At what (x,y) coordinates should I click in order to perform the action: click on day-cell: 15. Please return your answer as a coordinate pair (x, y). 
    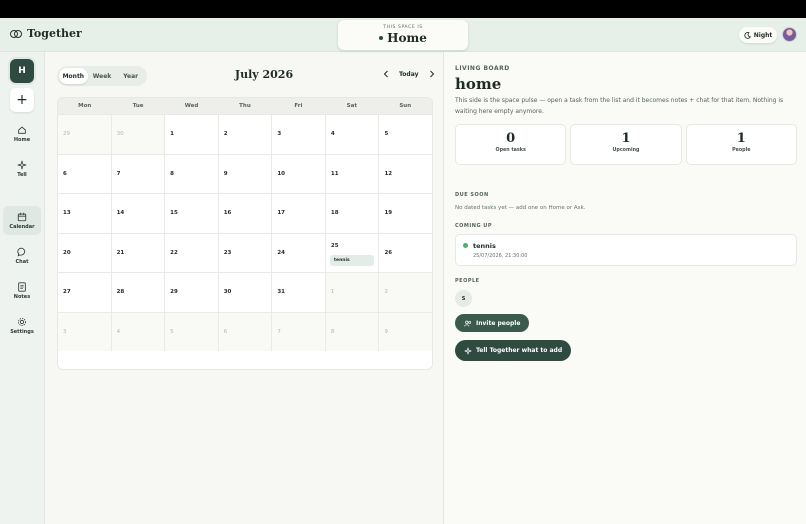
    Looking at the image, I should click on (191, 213).